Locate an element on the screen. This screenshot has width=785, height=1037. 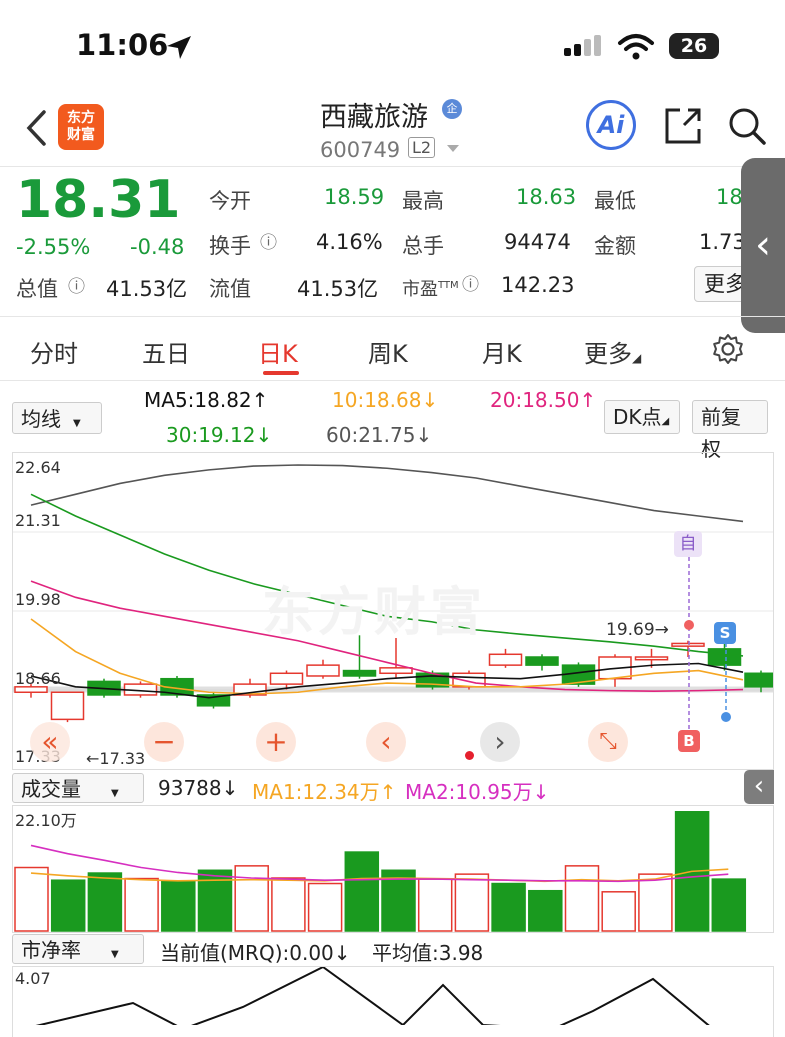
stock-code: 600749 is located at coordinates (360, 150).